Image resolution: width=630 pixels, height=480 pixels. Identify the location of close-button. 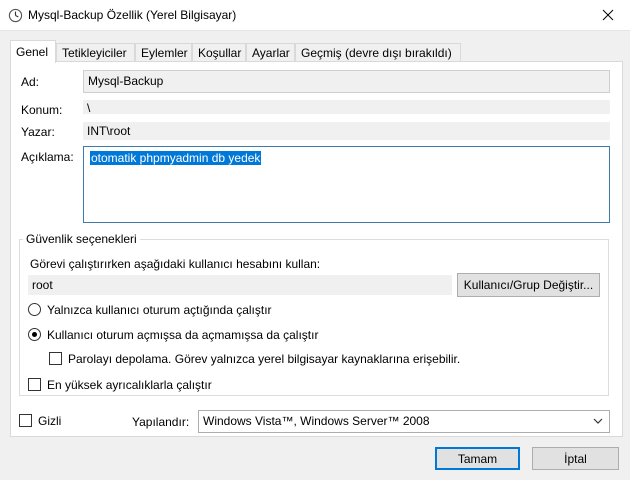
(608, 15).